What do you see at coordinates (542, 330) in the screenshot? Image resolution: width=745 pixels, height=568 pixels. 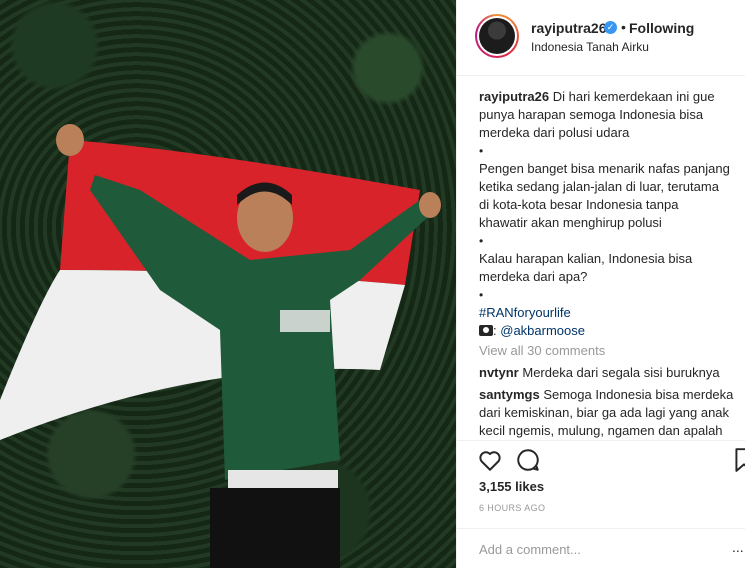 I see `mention-link: @akbarmoose` at bounding box center [542, 330].